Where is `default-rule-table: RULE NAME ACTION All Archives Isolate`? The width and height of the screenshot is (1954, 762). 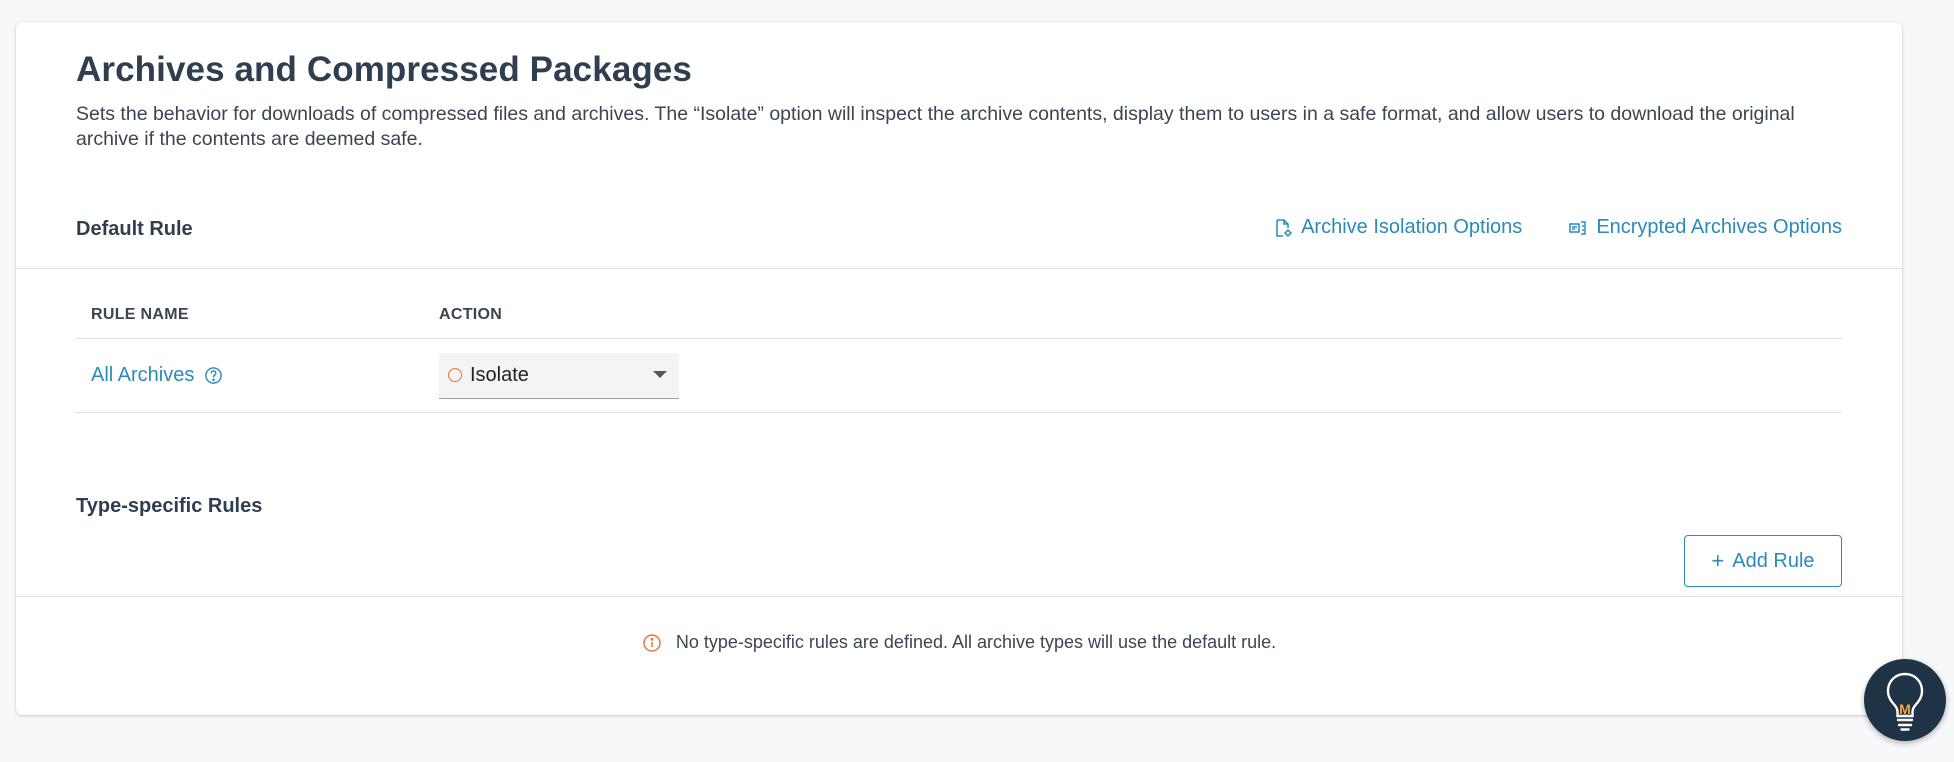
default-rule-table: RULE NAME ACTION All Archives Isolate is located at coordinates (959, 352).